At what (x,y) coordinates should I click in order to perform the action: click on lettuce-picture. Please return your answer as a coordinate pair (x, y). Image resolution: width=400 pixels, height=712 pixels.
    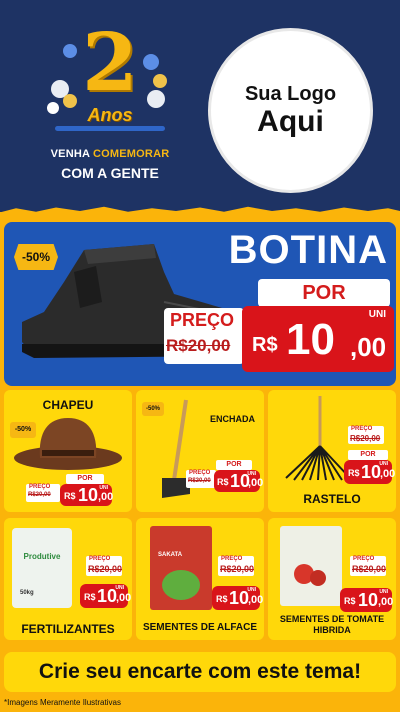
    Looking at the image, I should click on (181, 585).